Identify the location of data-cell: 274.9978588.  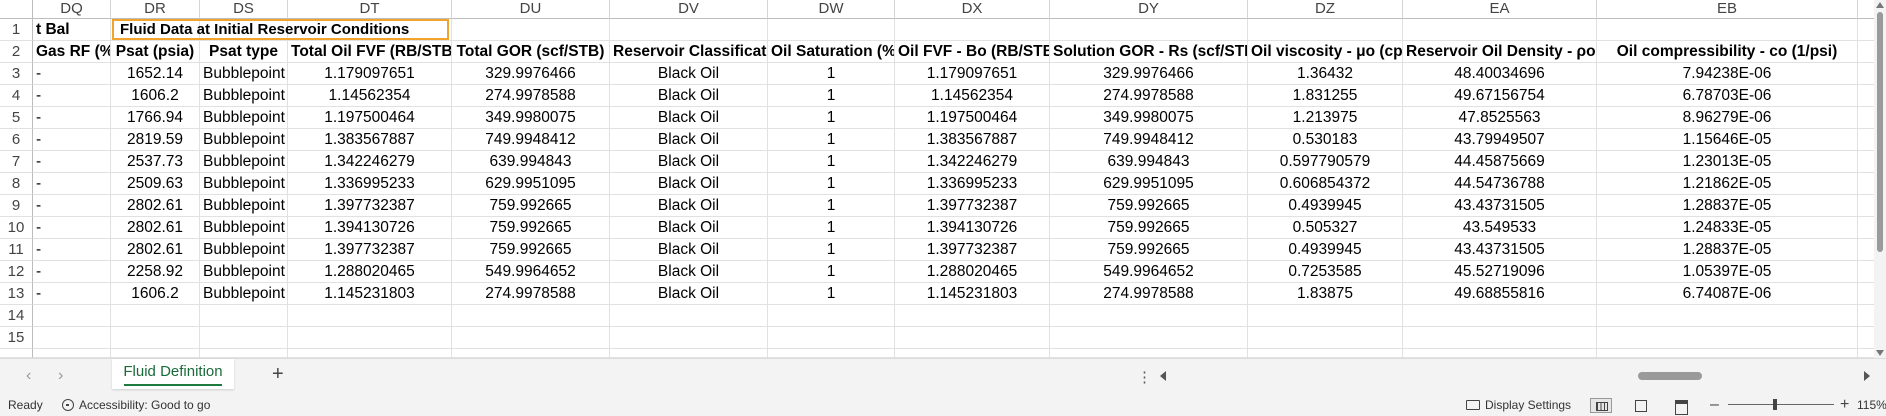
(1149, 294).